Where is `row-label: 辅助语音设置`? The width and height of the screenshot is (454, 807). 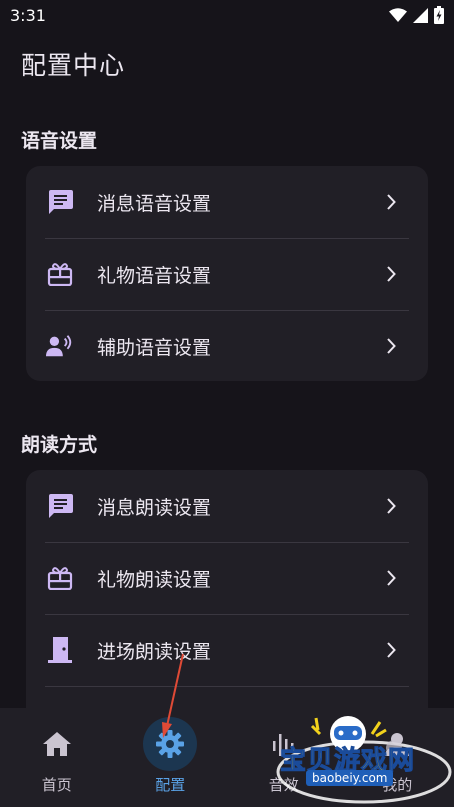 row-label: 辅助语音设置 is located at coordinates (154, 347).